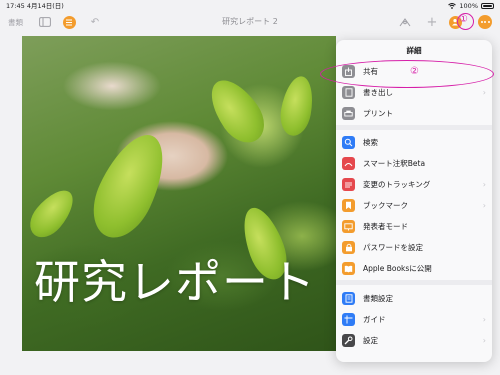 This screenshot has height=375, width=500. Describe the element at coordinates (370, 142) in the screenshot. I see `menu-item-label: 検索` at that location.